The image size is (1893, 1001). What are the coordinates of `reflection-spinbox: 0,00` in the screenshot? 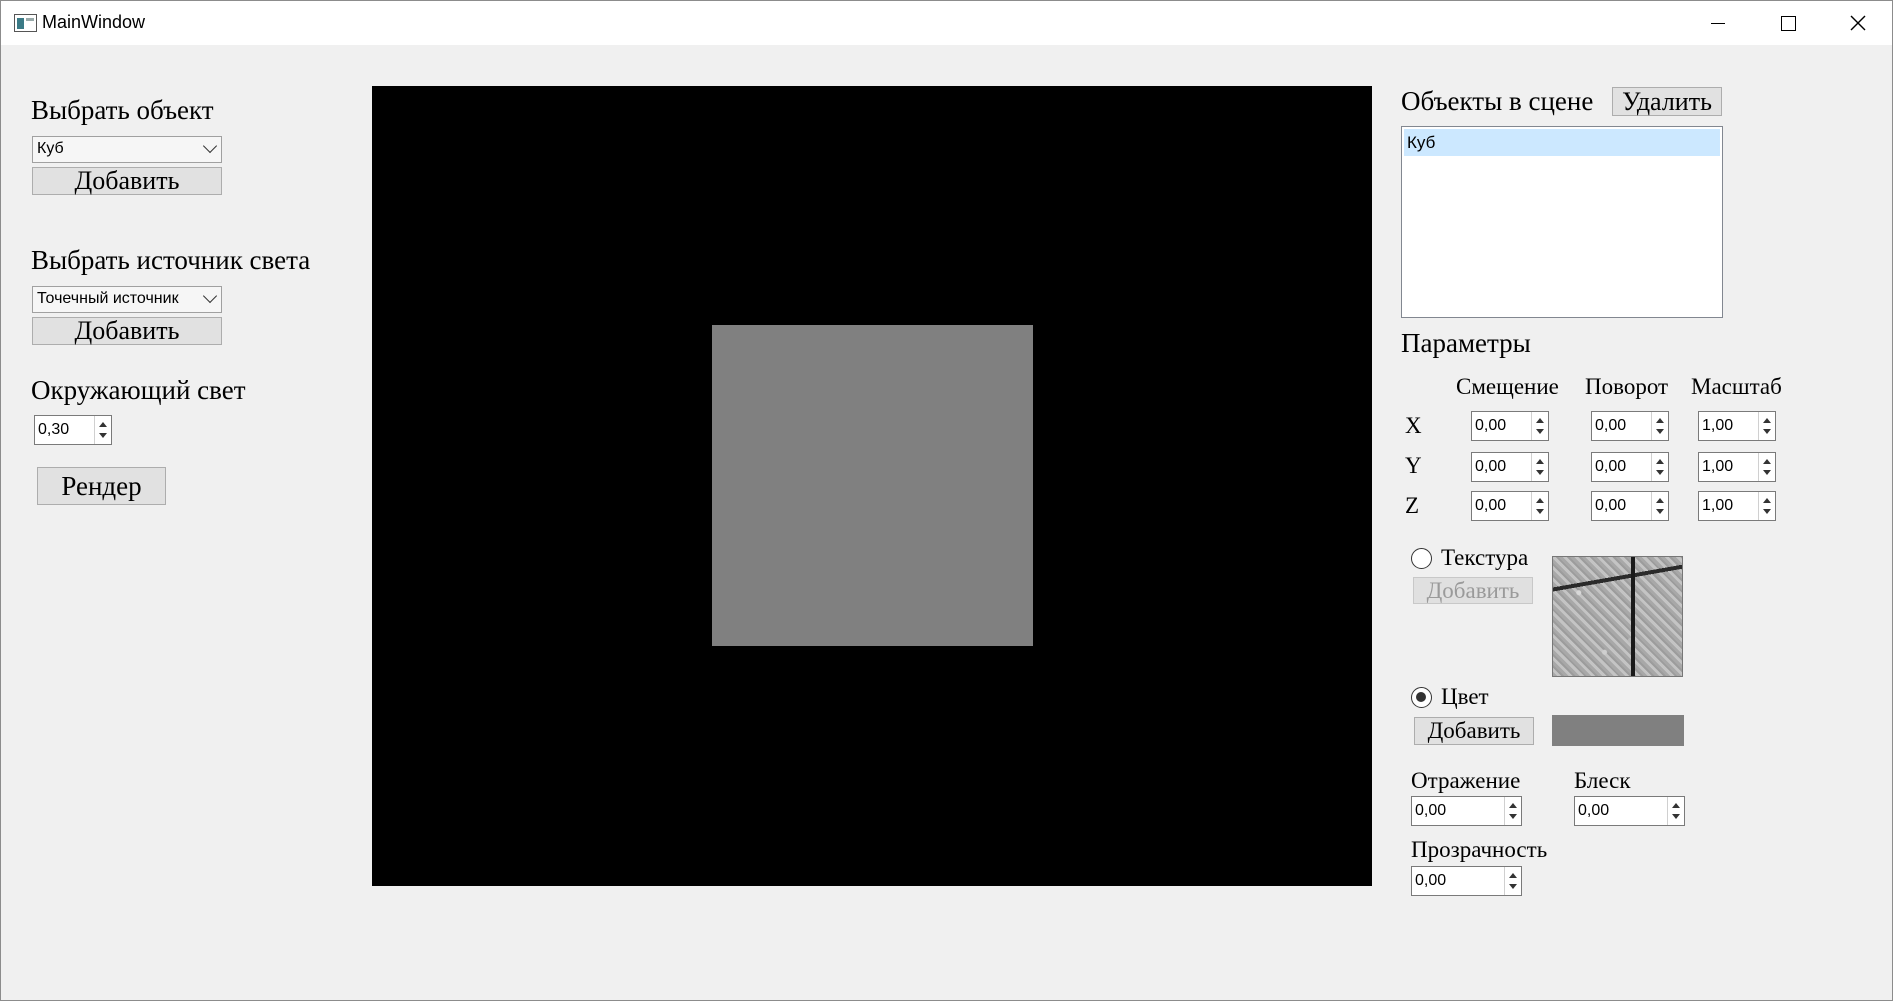 It's located at (1466, 811).